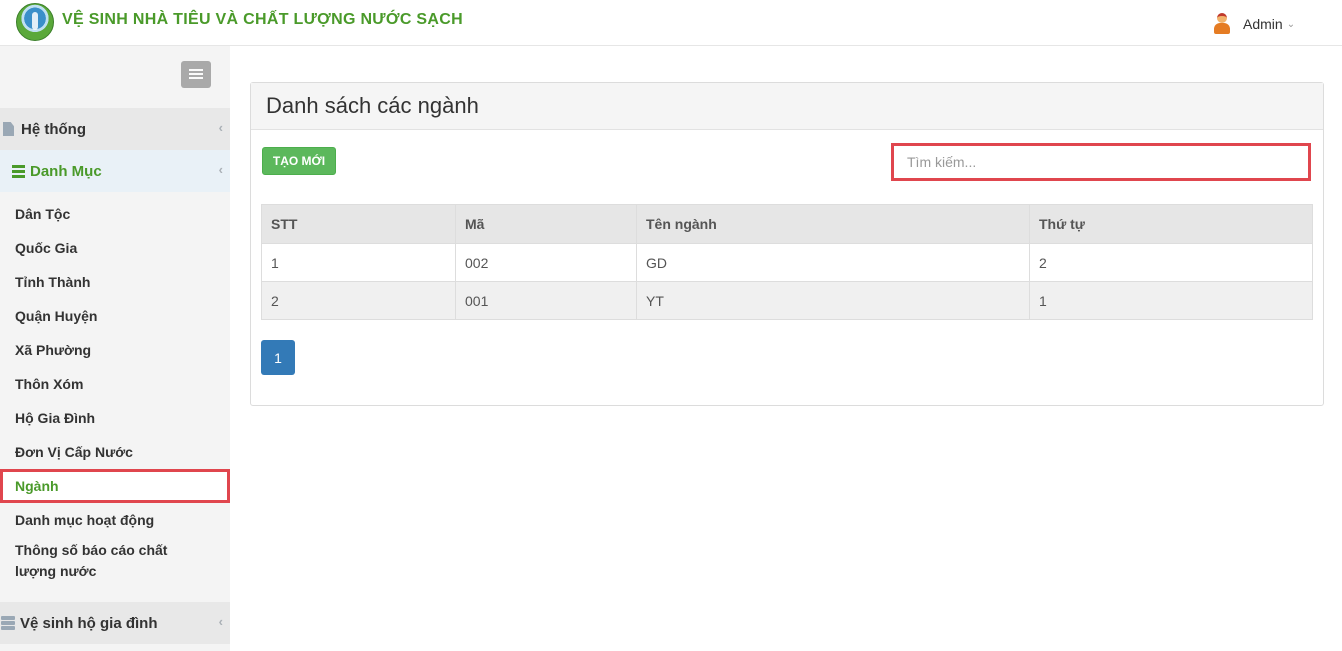 This screenshot has height=651, width=1342. What do you see at coordinates (1171, 224) in the screenshot?
I see `column-header-thu-tu: Thứ tự` at bounding box center [1171, 224].